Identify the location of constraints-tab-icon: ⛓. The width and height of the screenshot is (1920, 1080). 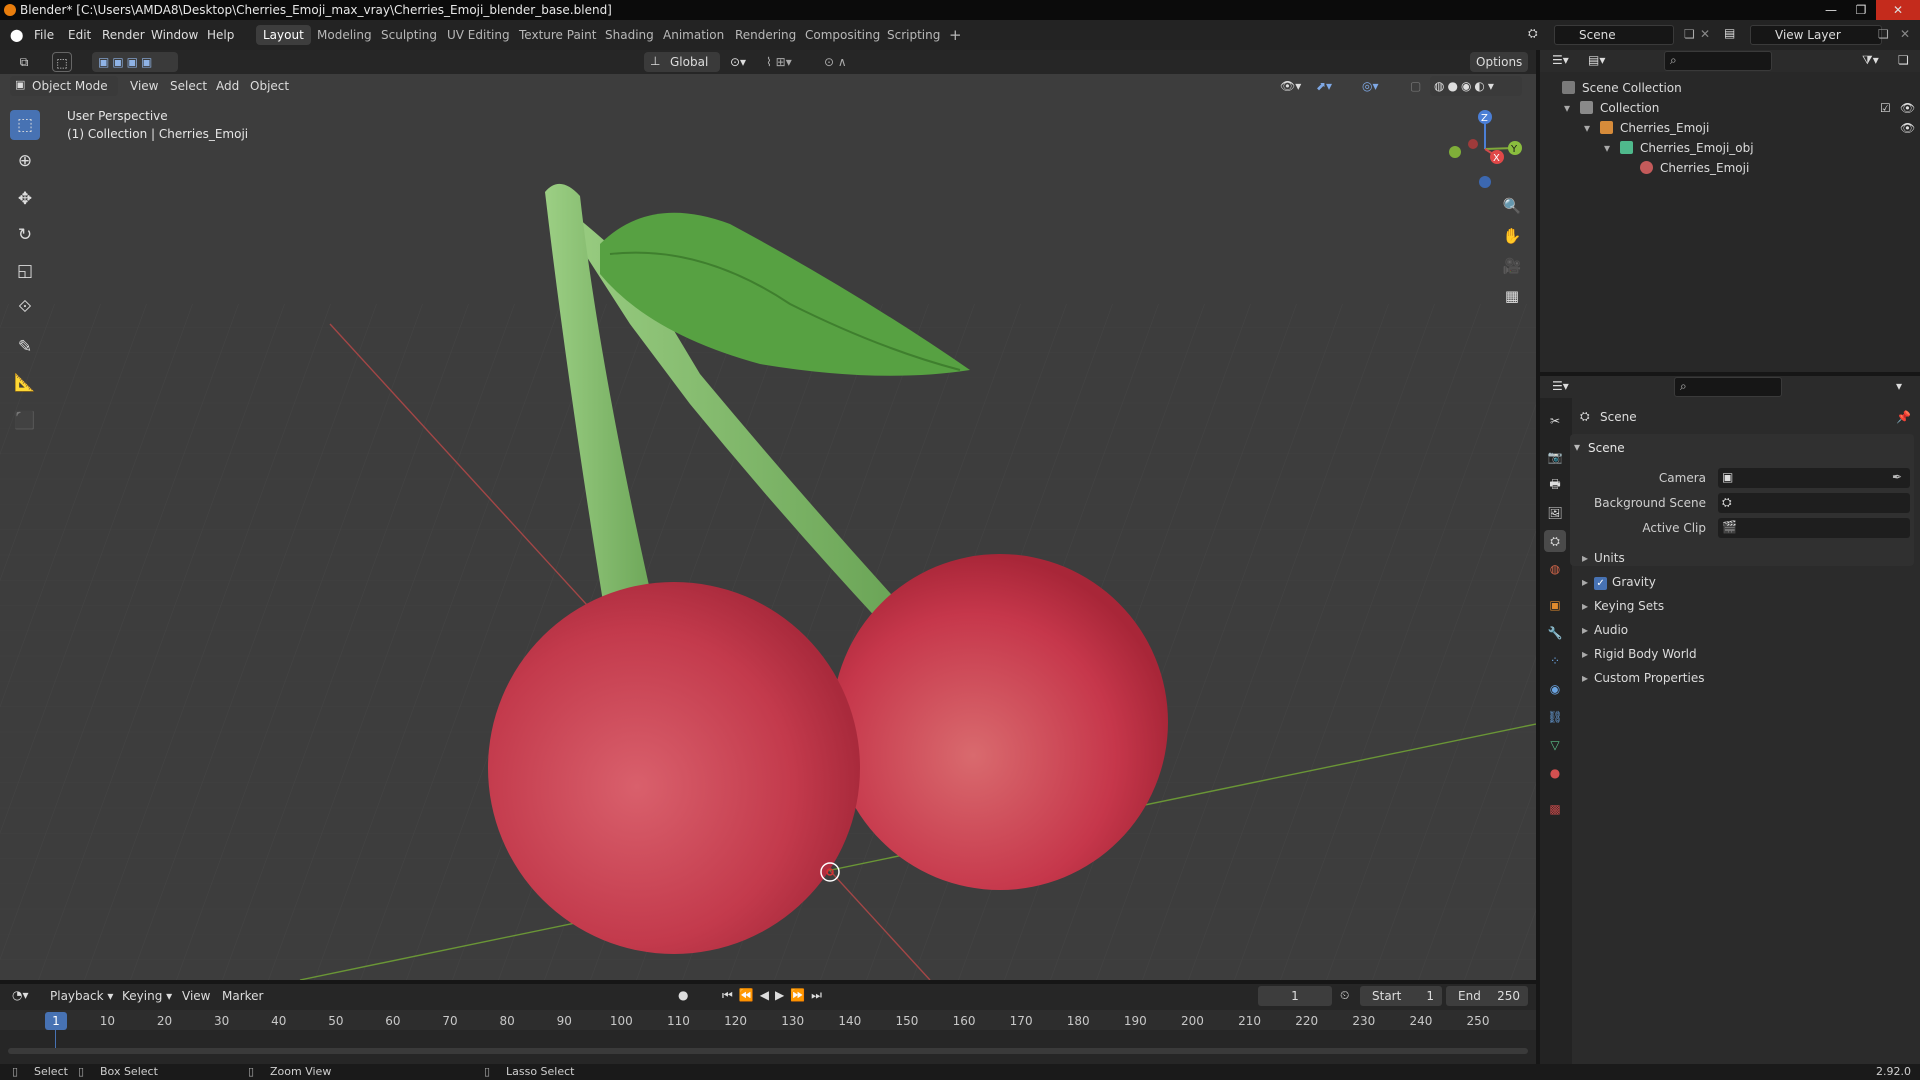
(1555, 717).